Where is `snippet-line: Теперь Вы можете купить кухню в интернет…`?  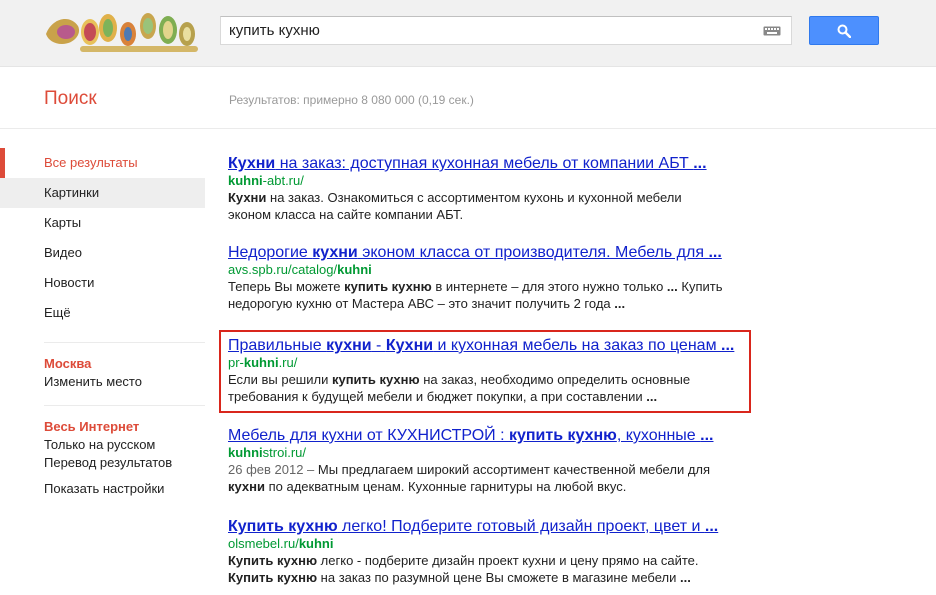 snippet-line: Теперь Вы можете купить кухню в интернет… is located at coordinates (475, 286).